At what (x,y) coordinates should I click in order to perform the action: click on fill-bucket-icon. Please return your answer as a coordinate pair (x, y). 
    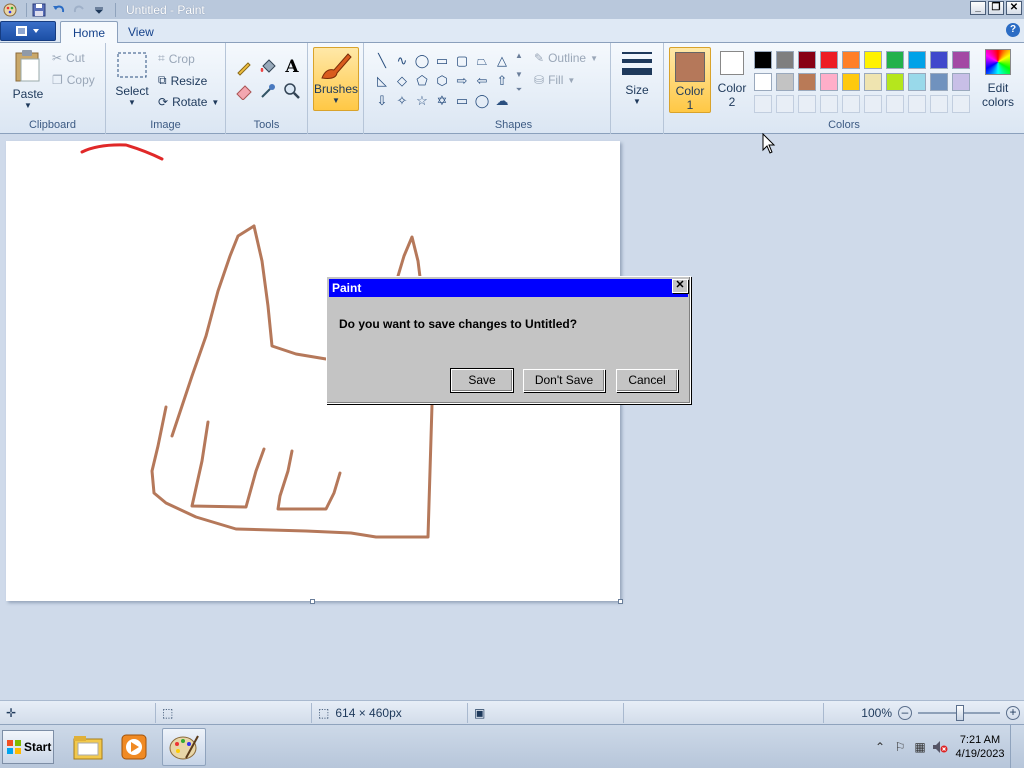
    Looking at the image, I should click on (268, 67).